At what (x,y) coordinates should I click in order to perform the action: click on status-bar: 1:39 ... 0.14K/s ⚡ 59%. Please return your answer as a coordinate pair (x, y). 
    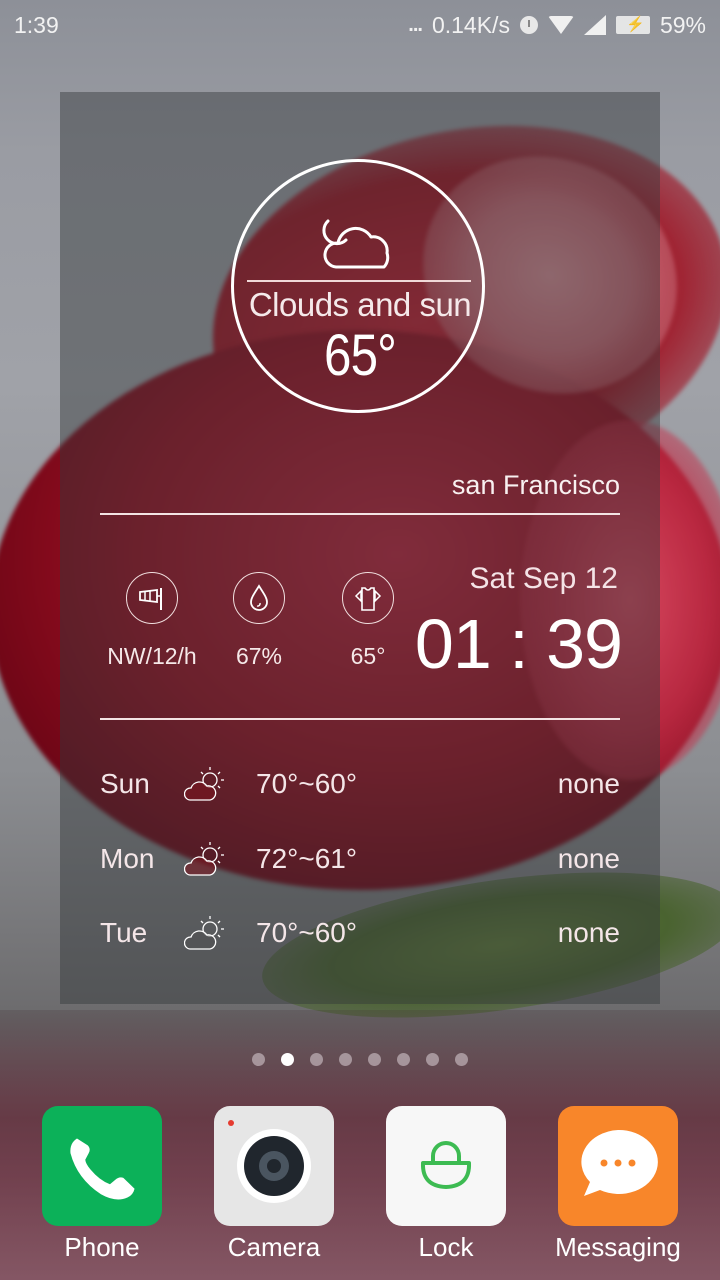
    Looking at the image, I should click on (360, 25).